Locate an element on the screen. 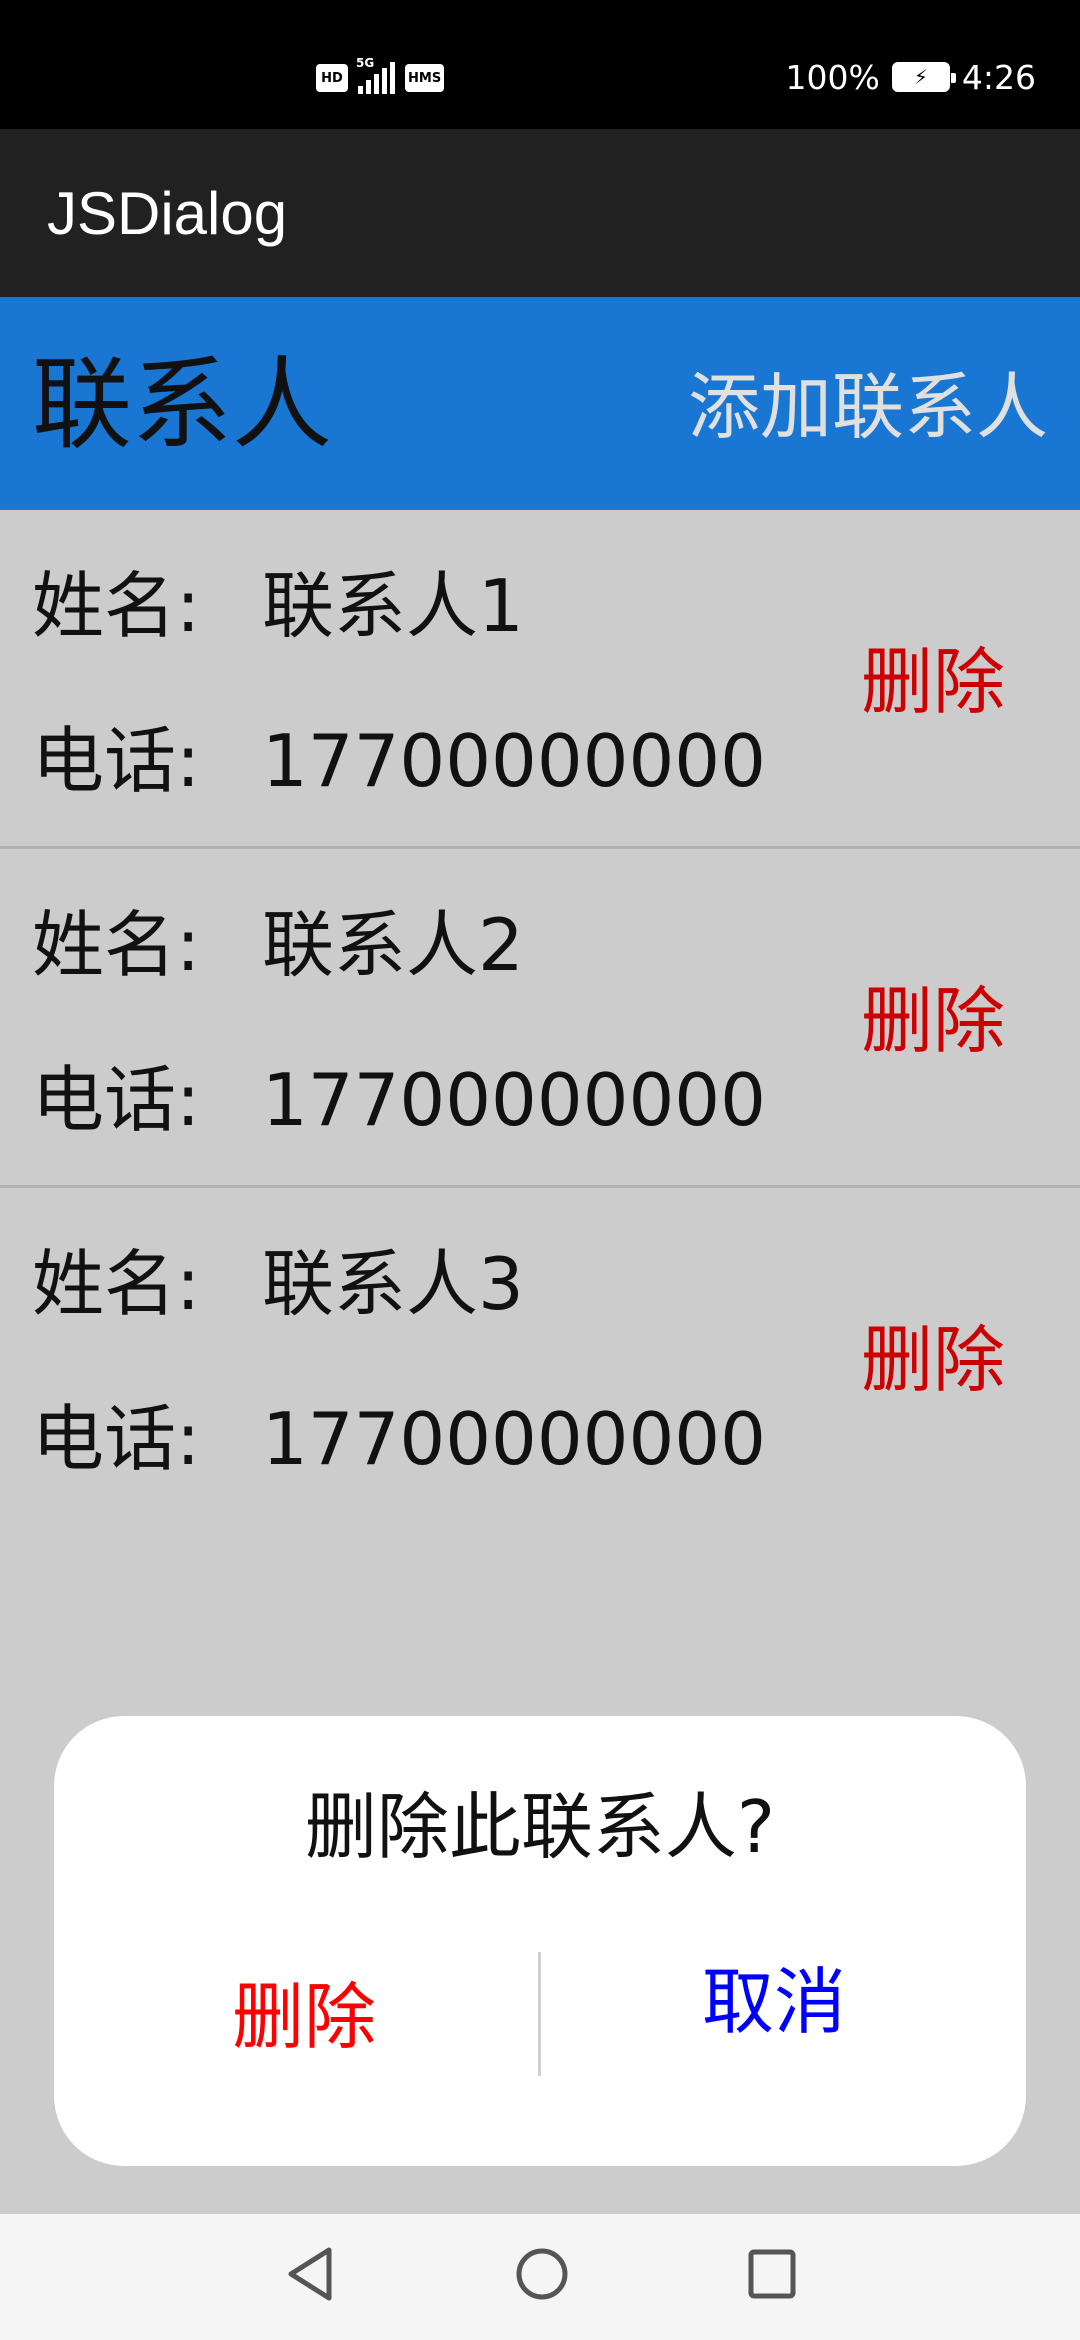  clock: 4:26 is located at coordinates (998, 77).